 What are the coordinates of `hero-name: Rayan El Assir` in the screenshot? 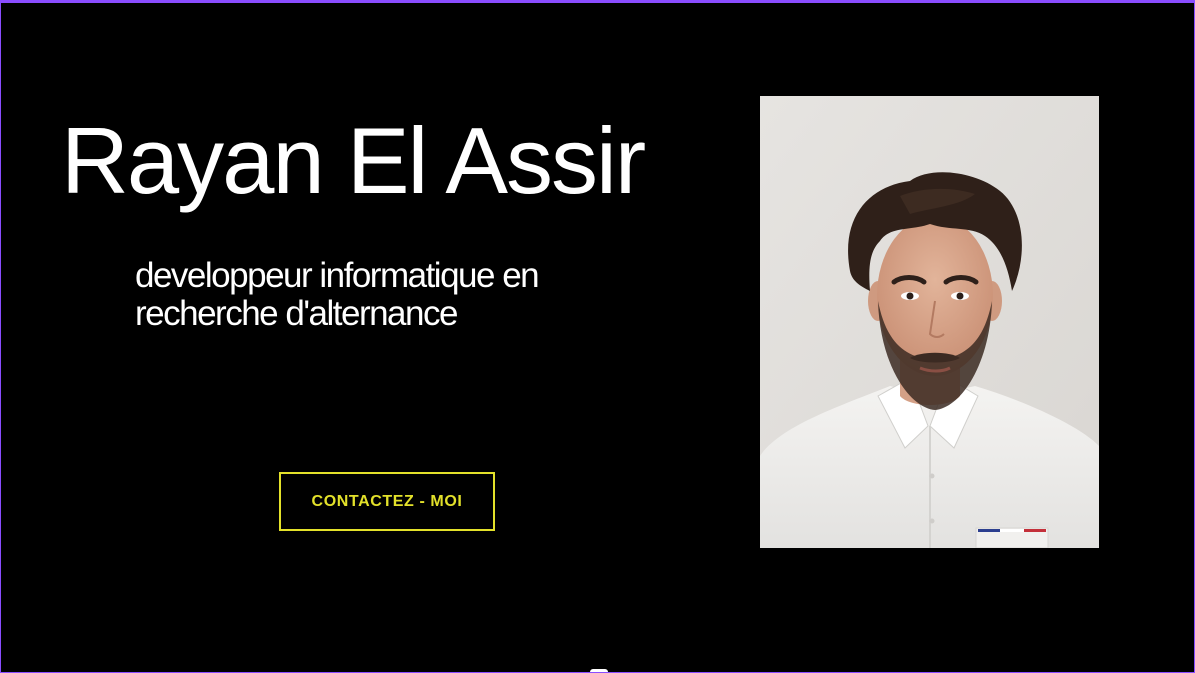 It's located at (353, 160).